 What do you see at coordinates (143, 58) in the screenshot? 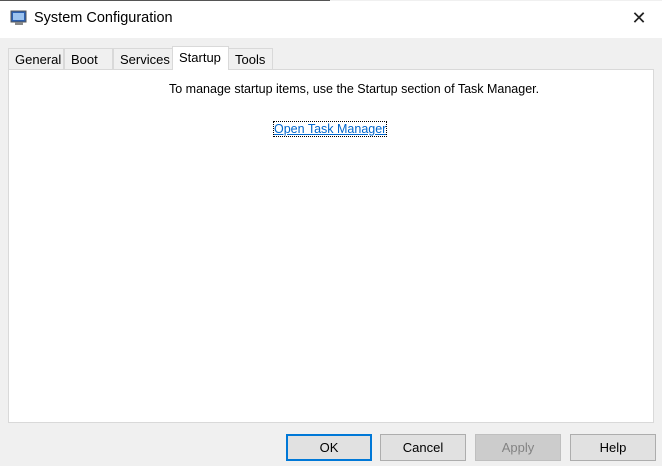
I see `tab-services: Services` at bounding box center [143, 58].